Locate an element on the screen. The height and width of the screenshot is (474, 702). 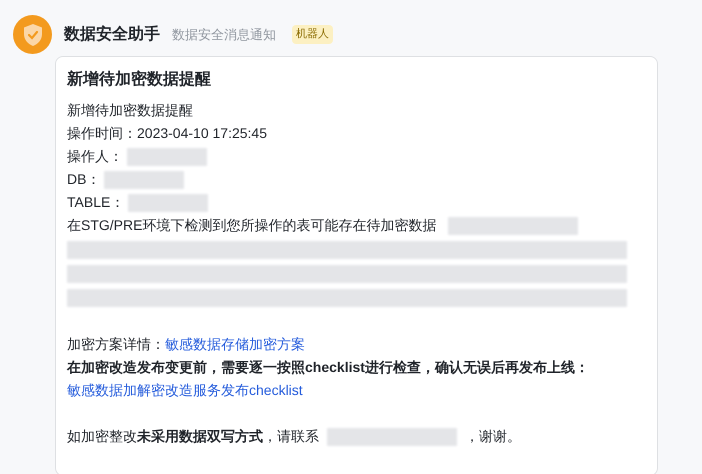
message-line: 操作人： is located at coordinates (95, 156).